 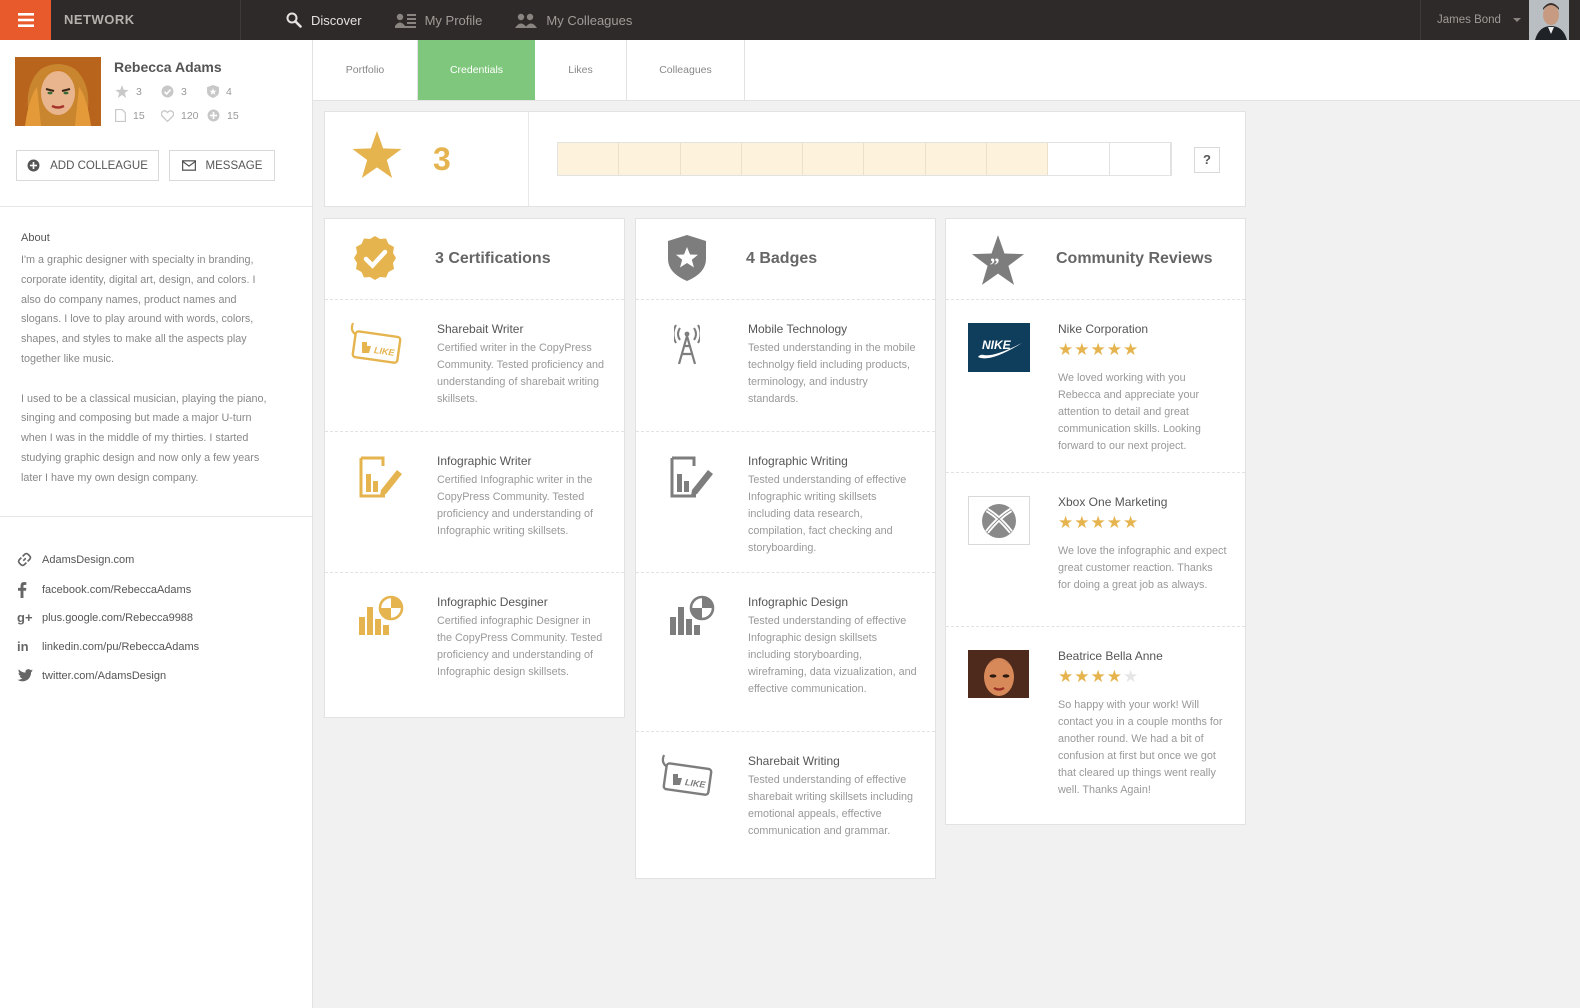 What do you see at coordinates (1516, 20) in the screenshot?
I see `chevron-down-icon` at bounding box center [1516, 20].